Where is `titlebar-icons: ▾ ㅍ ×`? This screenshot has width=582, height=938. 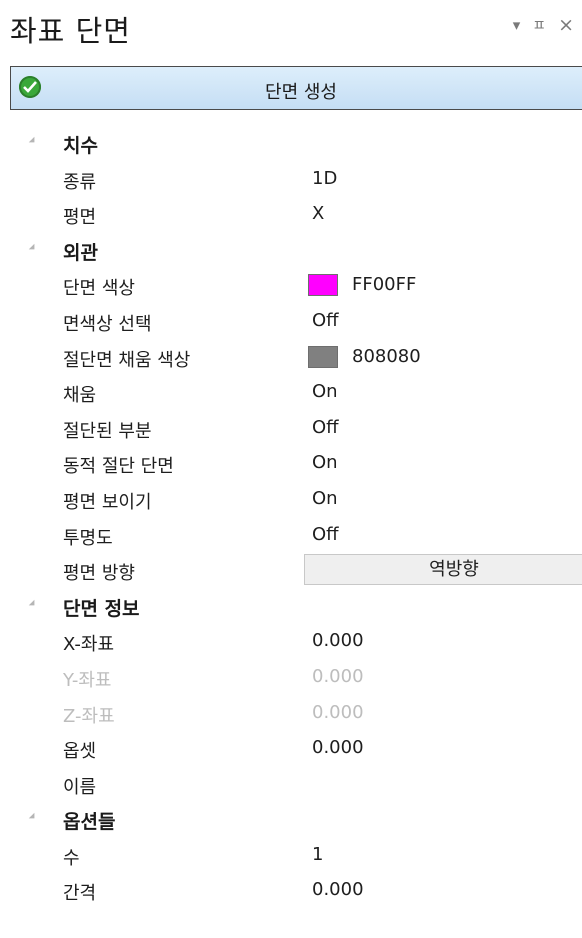
titlebar-icons: ▾ ㅍ × is located at coordinates (543, 25).